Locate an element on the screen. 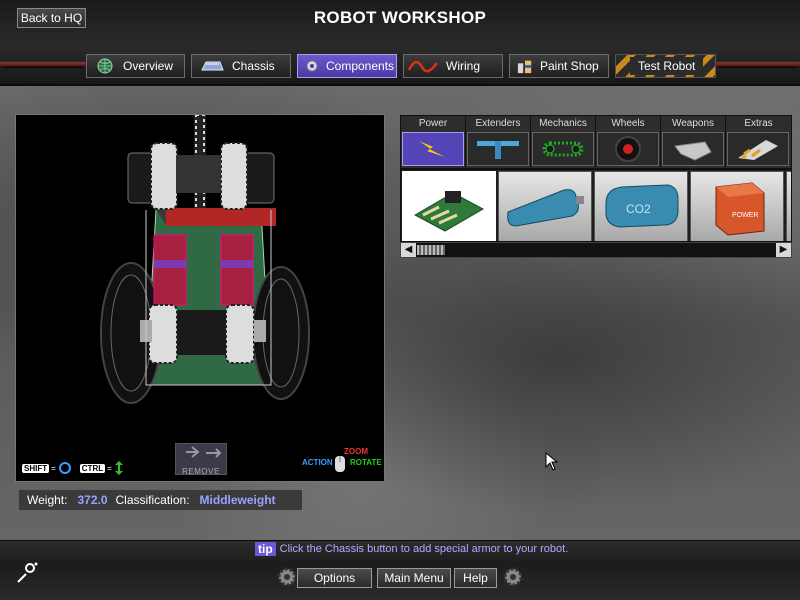  battery-text: POWER is located at coordinates (745, 215).